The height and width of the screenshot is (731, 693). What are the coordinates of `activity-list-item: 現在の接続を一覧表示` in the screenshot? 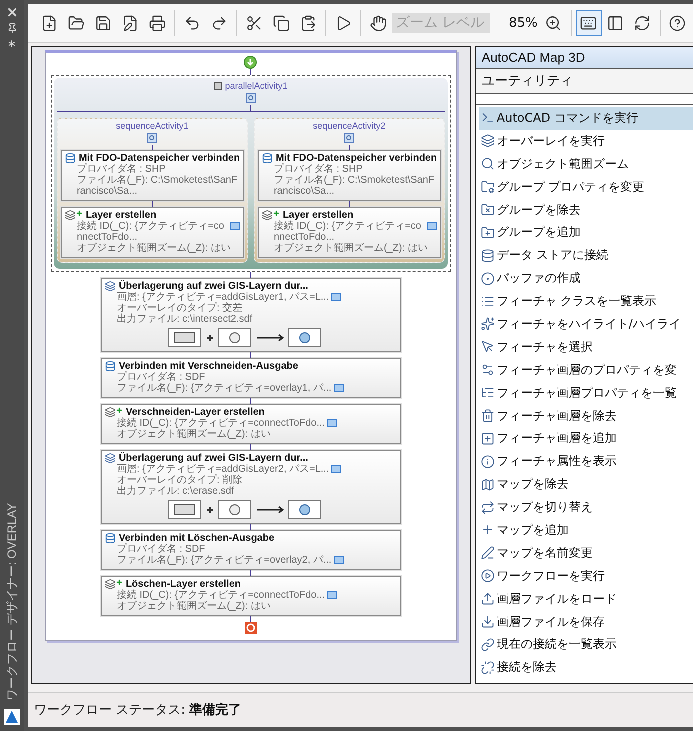 It's located at (585, 644).